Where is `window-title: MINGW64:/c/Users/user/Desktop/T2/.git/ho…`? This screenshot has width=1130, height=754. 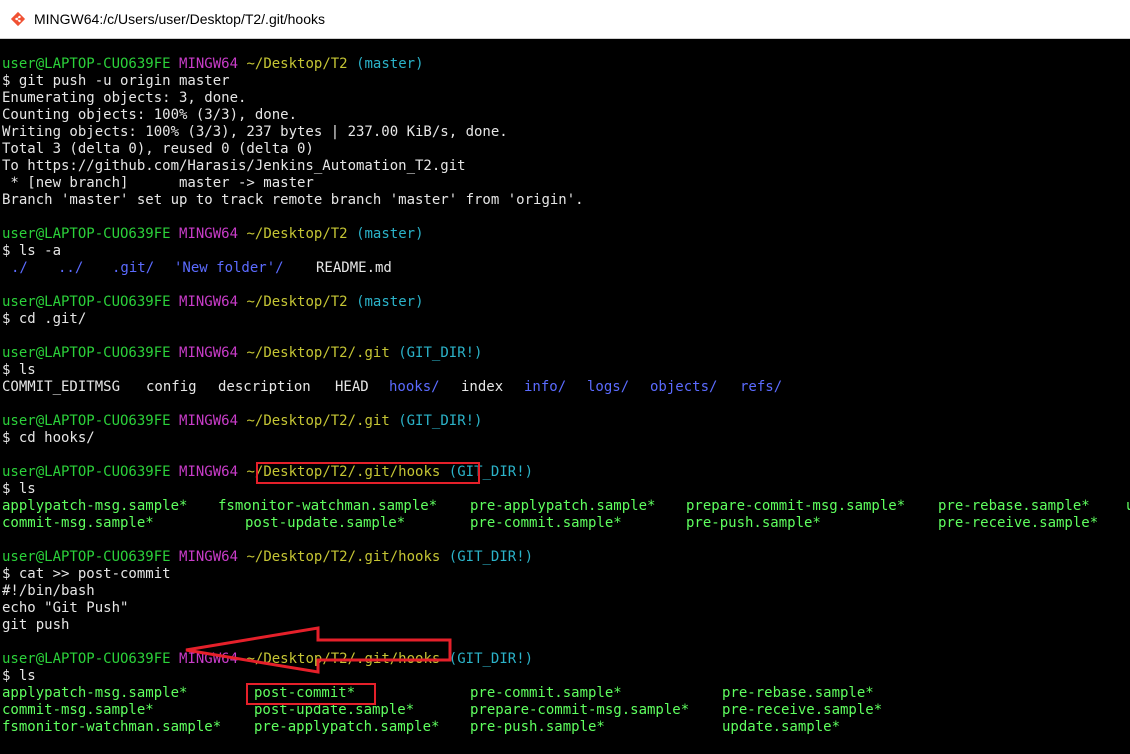 window-title: MINGW64:/c/Users/user/Desktop/T2/.git/ho… is located at coordinates (179, 19).